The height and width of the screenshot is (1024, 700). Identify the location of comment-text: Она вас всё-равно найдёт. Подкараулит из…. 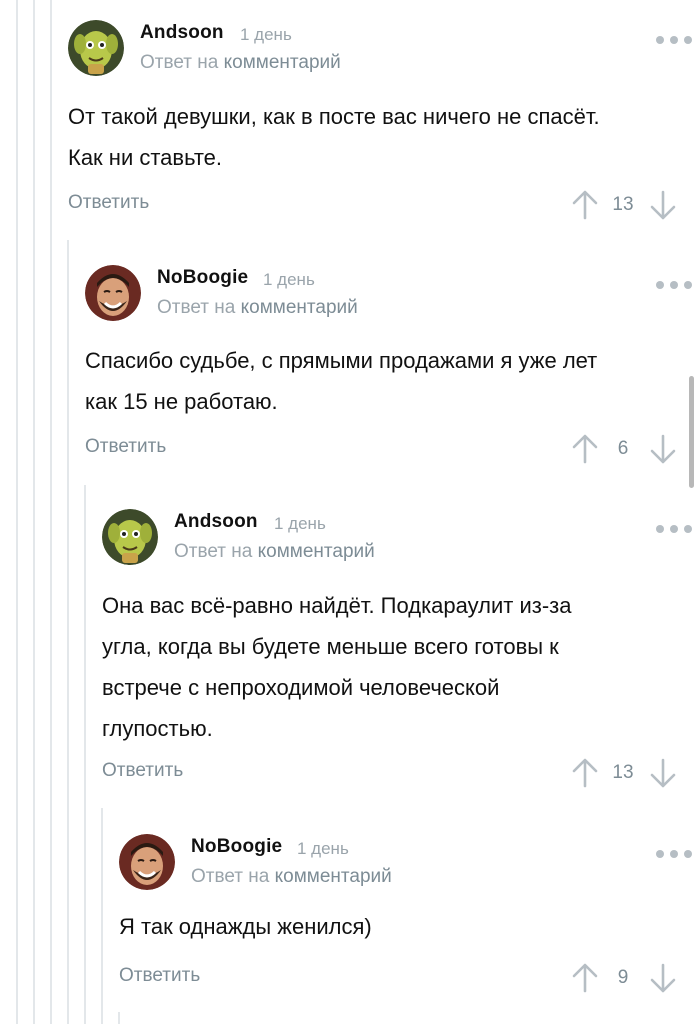
(391, 667).